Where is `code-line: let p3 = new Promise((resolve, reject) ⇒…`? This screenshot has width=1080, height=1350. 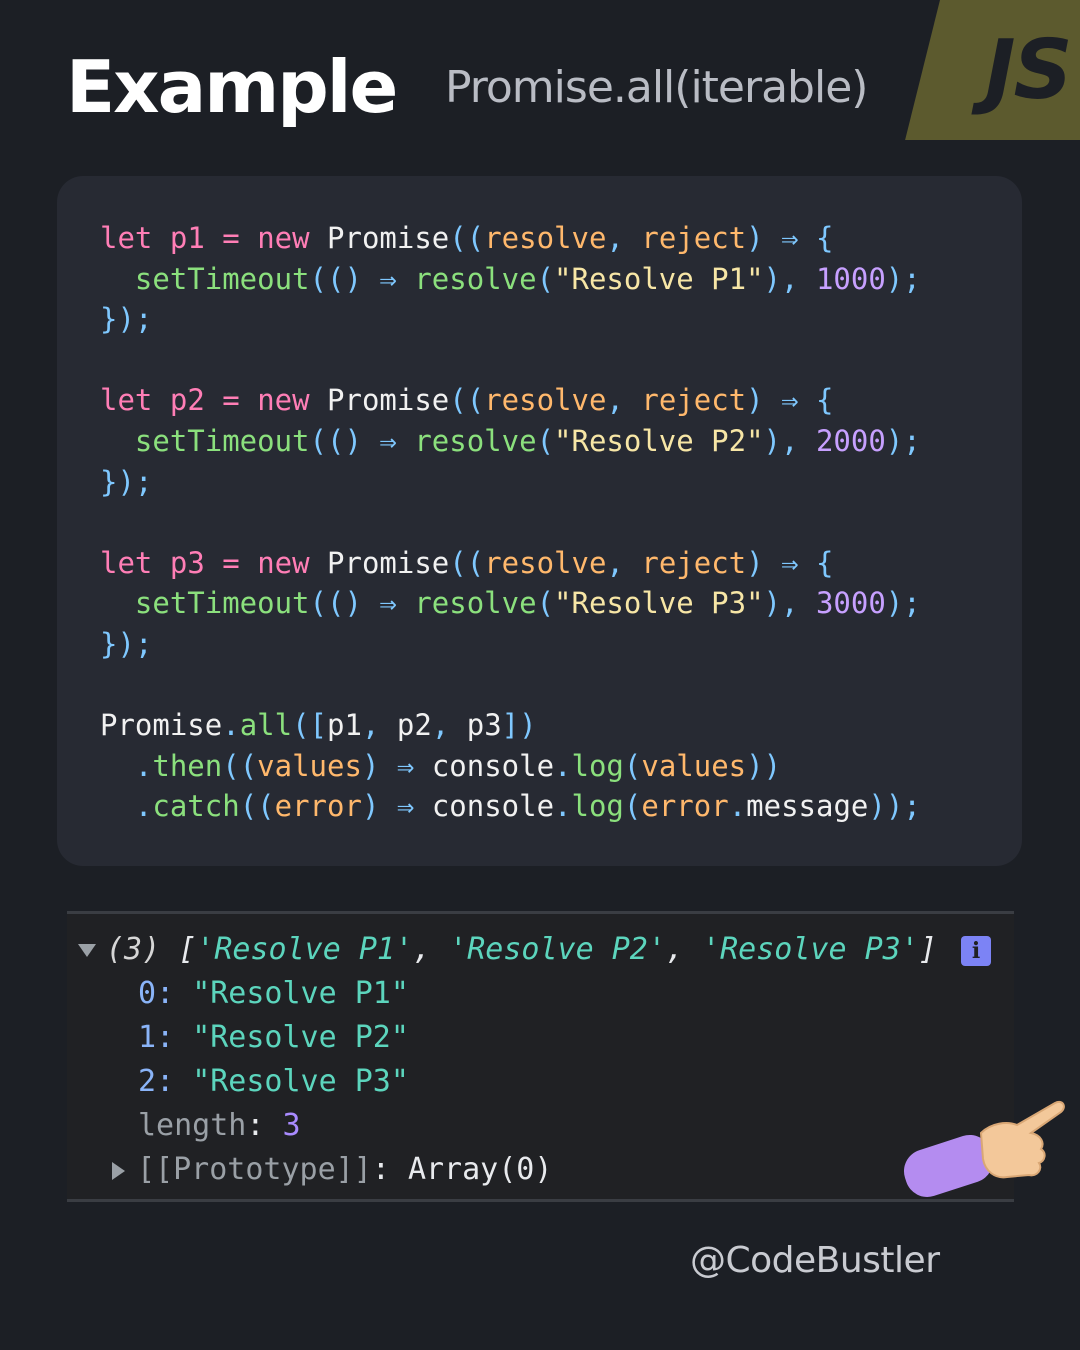
code-line: let p3 = new Promise((resolve, reject) ⇒… is located at coordinates (467, 562).